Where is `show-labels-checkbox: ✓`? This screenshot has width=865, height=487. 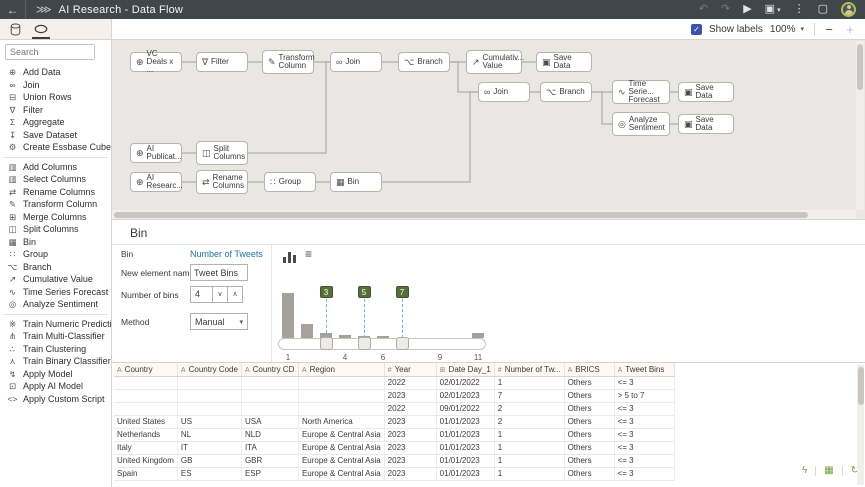 show-labels-checkbox: ✓ is located at coordinates (696, 29).